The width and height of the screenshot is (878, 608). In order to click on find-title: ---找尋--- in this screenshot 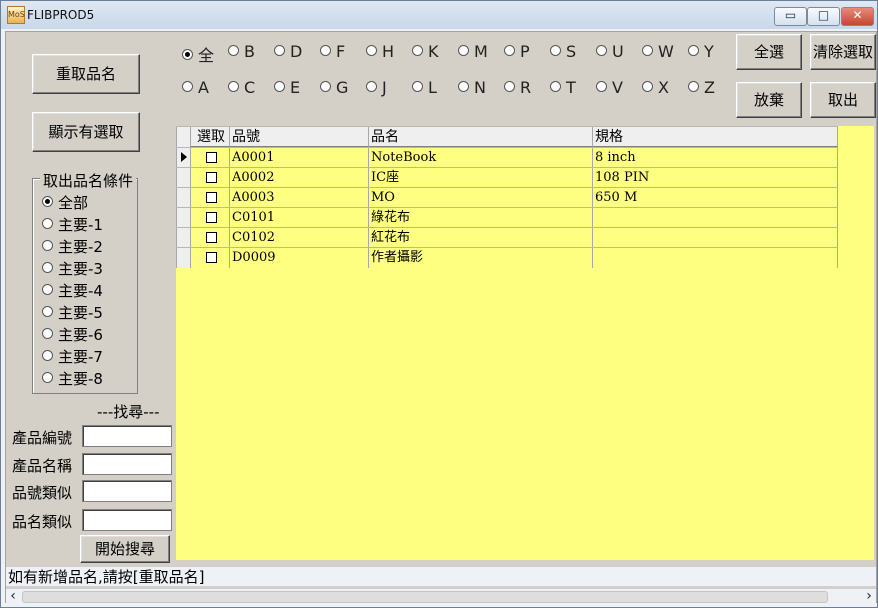, I will do `click(128, 412)`.